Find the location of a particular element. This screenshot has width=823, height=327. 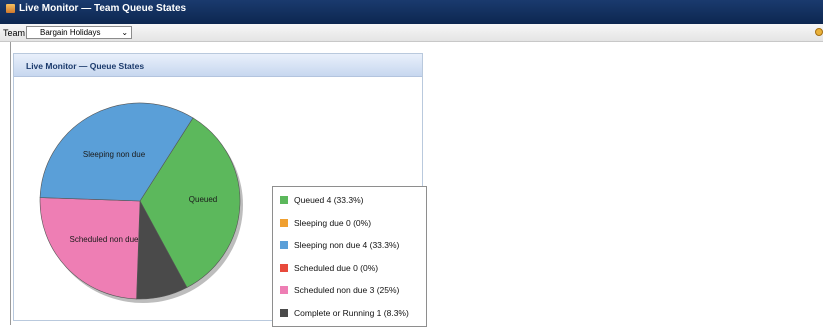

team-select-value: Bargain Holidays is located at coordinates (70, 32).